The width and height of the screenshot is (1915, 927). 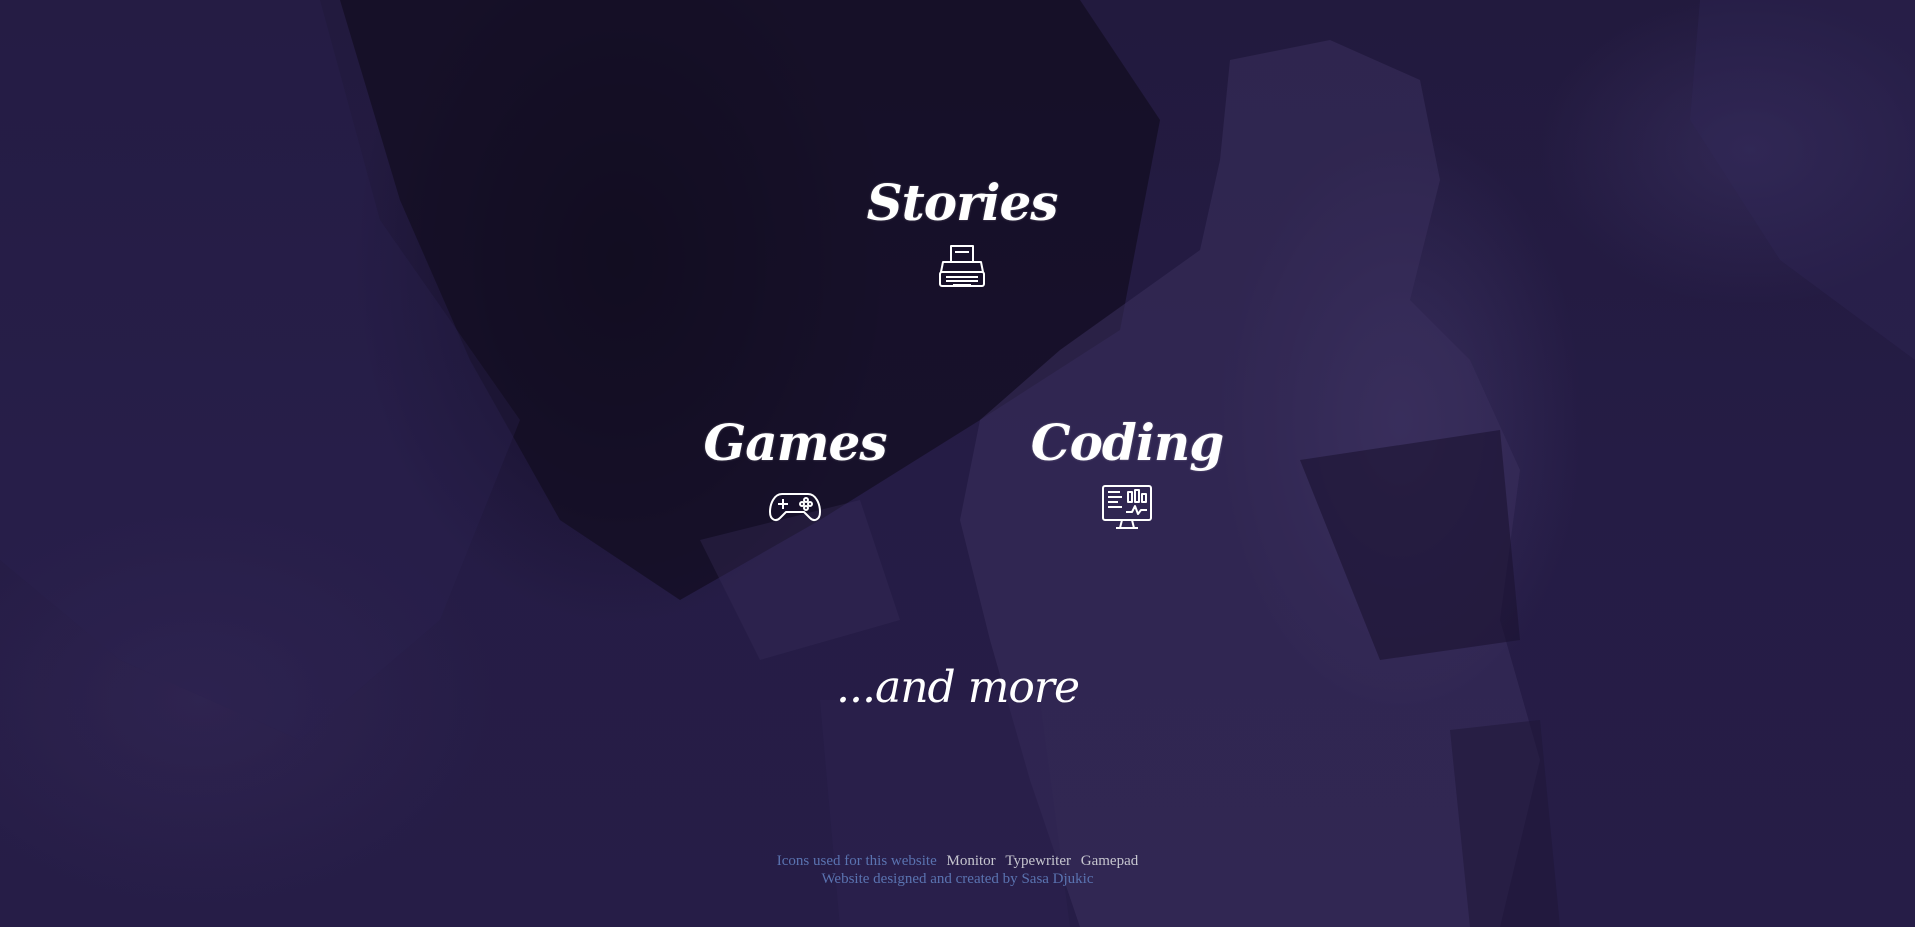 What do you see at coordinates (970, 861) in the screenshot?
I see `monitor-credit-link: Monitor` at bounding box center [970, 861].